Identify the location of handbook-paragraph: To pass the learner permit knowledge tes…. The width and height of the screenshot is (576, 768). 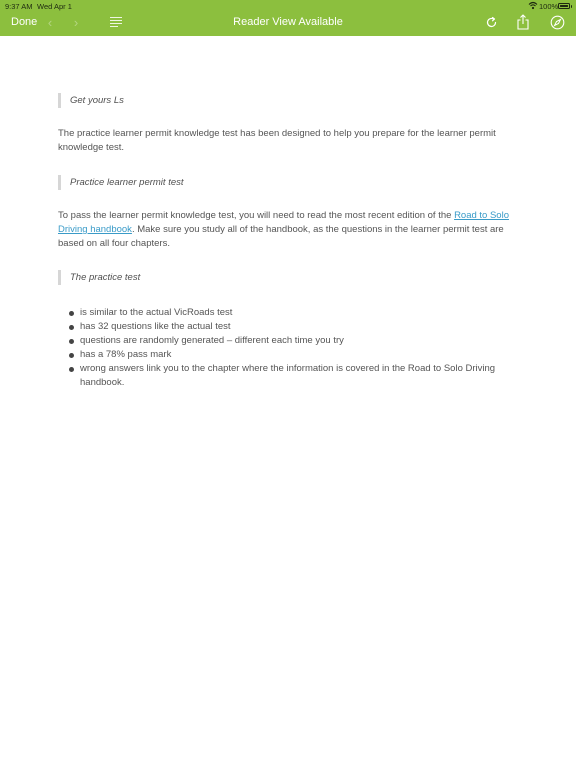
(288, 230).